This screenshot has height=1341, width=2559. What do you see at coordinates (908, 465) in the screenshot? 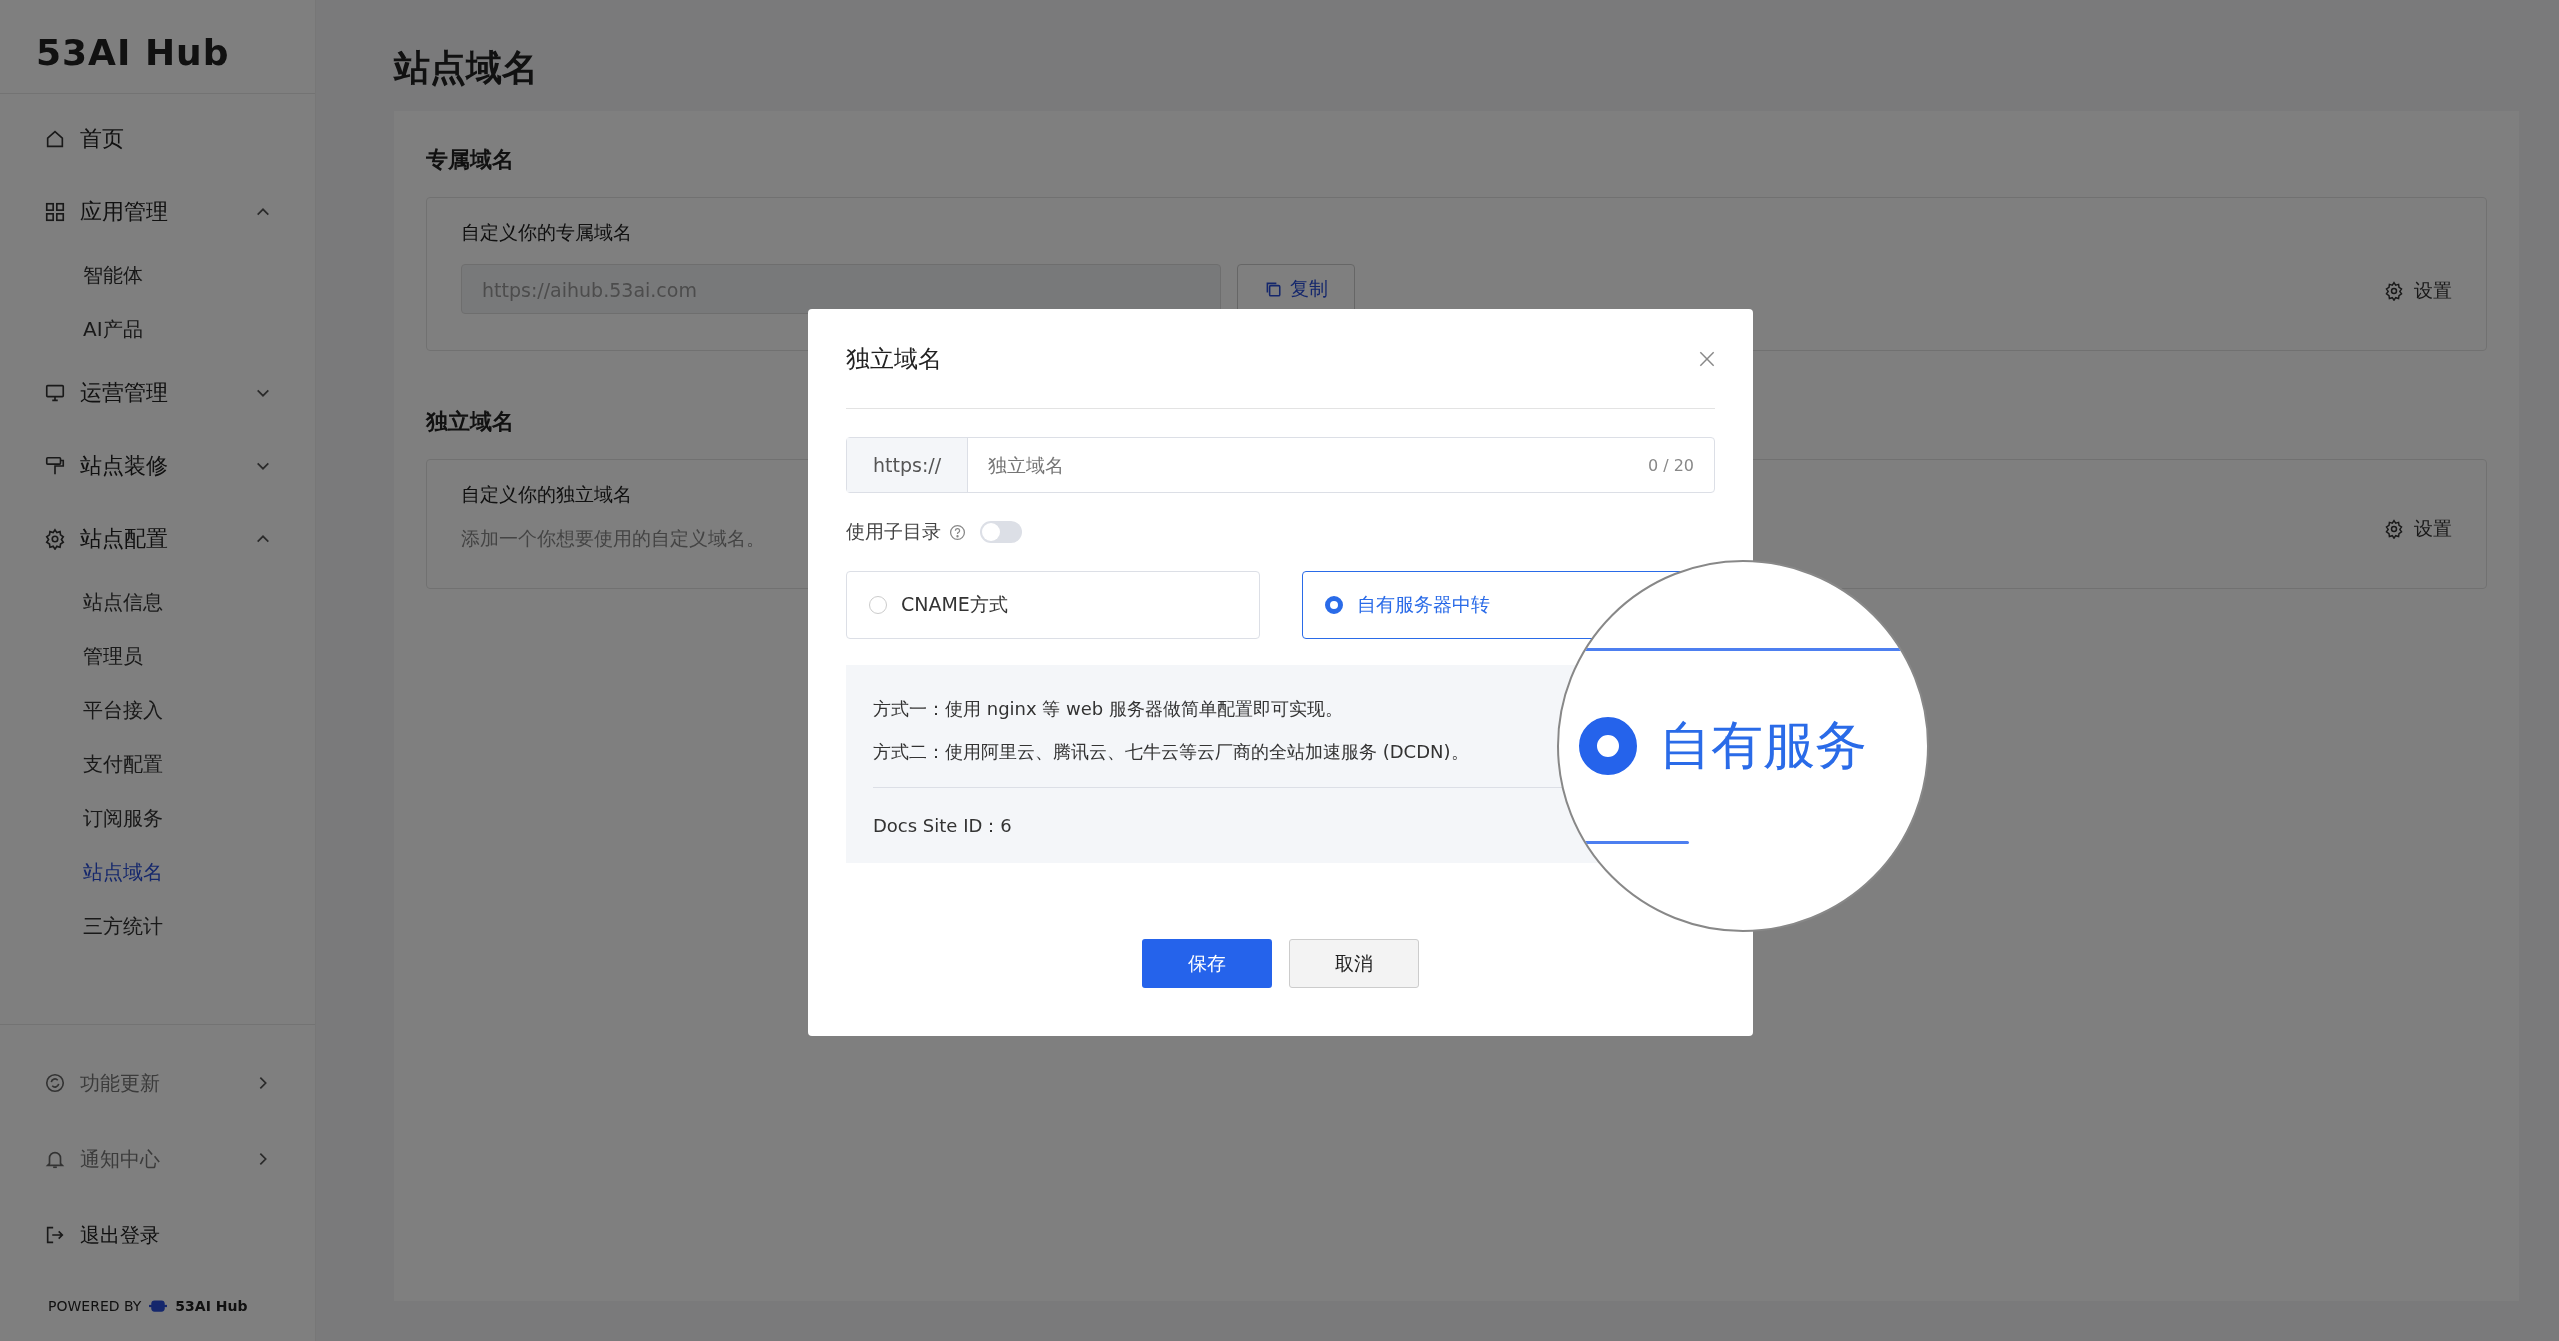
I see `url-prefix: https://` at bounding box center [908, 465].